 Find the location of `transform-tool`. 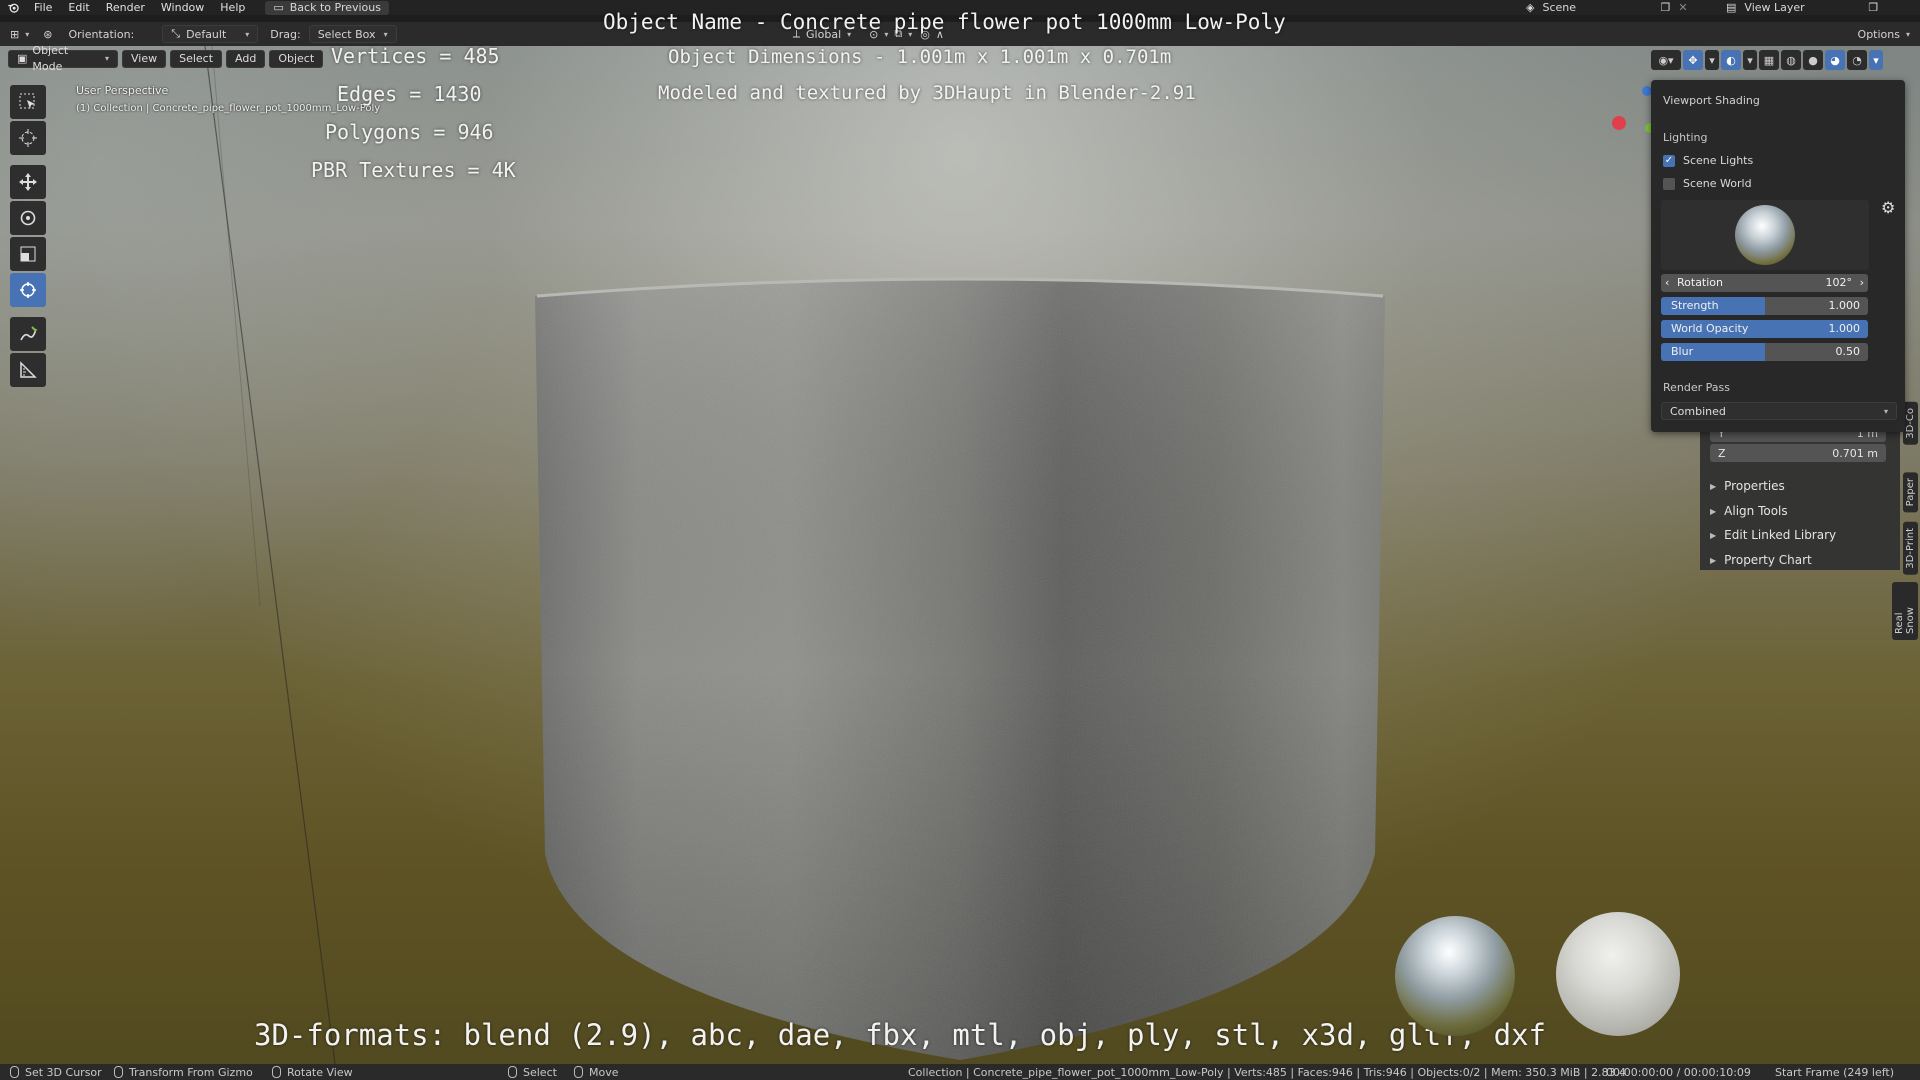

transform-tool is located at coordinates (28, 290).